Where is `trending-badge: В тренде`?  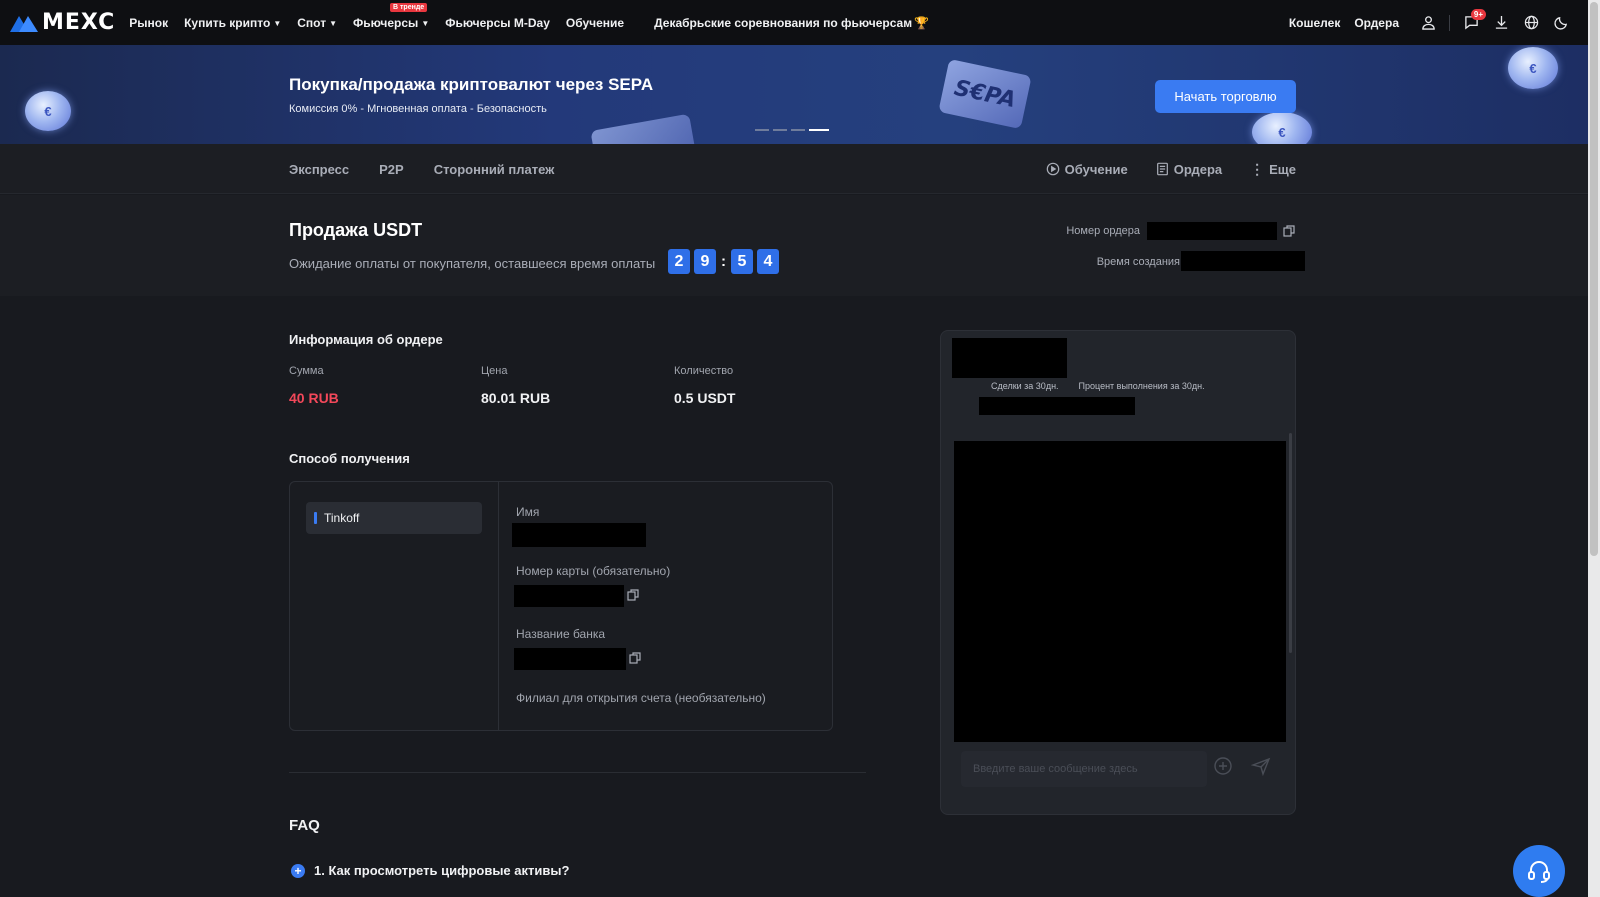
trending-badge: В тренде is located at coordinates (409, 7).